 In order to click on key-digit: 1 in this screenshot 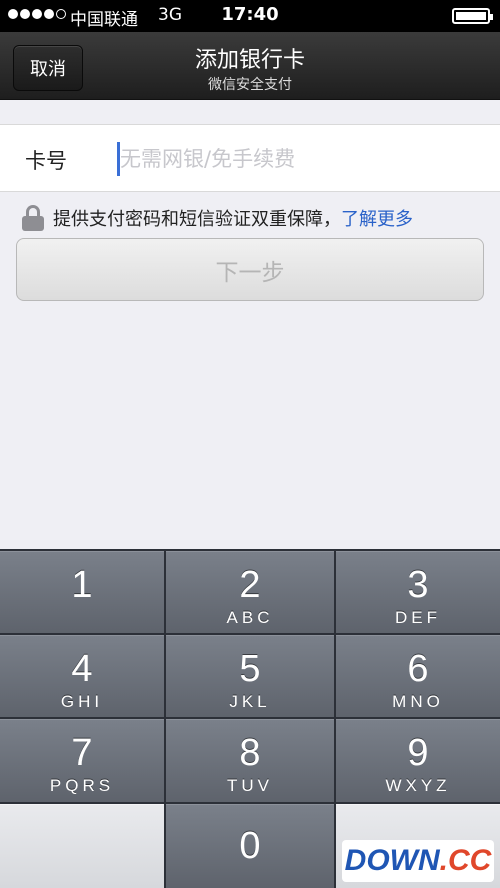, I will do `click(82, 585)`.